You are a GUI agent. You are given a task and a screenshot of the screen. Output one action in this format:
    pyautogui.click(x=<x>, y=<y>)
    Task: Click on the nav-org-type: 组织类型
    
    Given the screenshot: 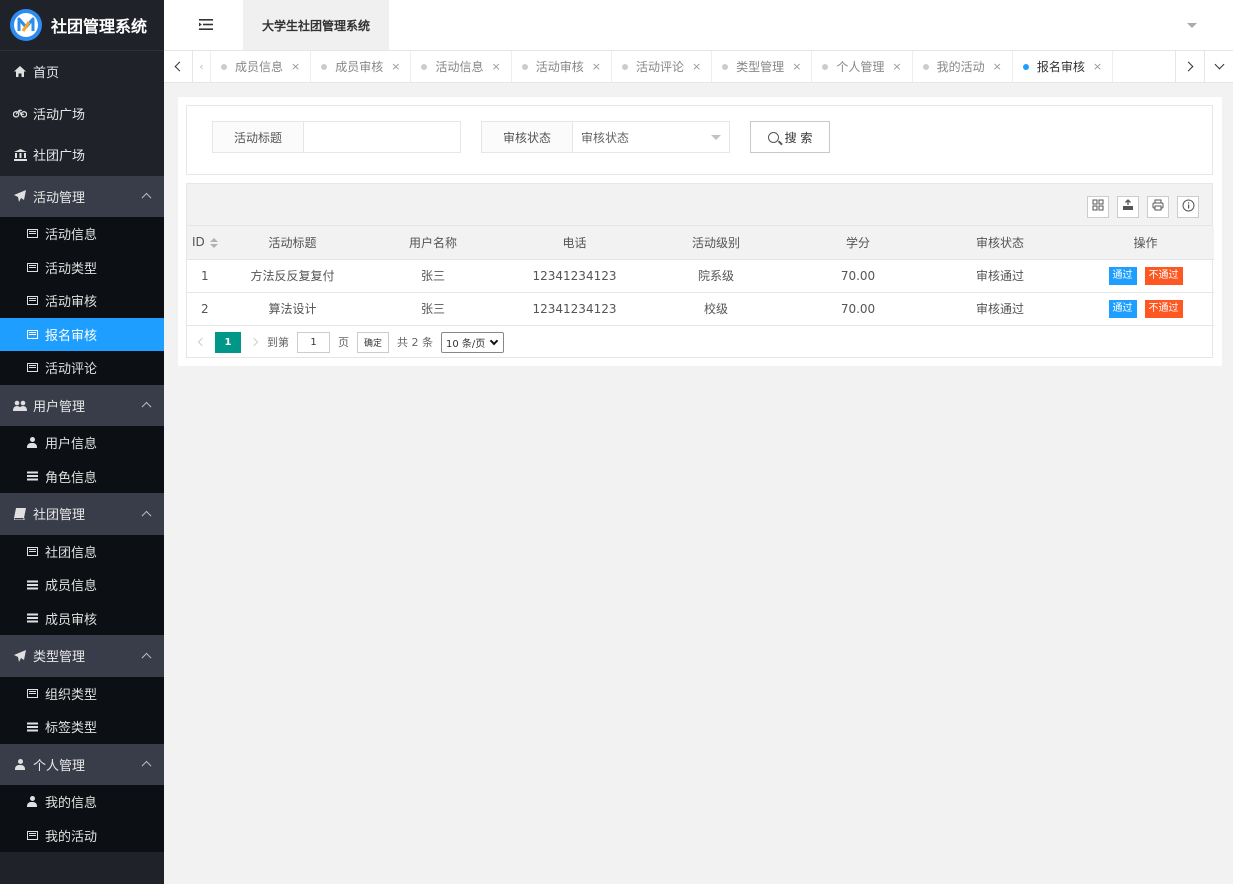 What is the action you would take?
    pyautogui.click(x=82, y=693)
    